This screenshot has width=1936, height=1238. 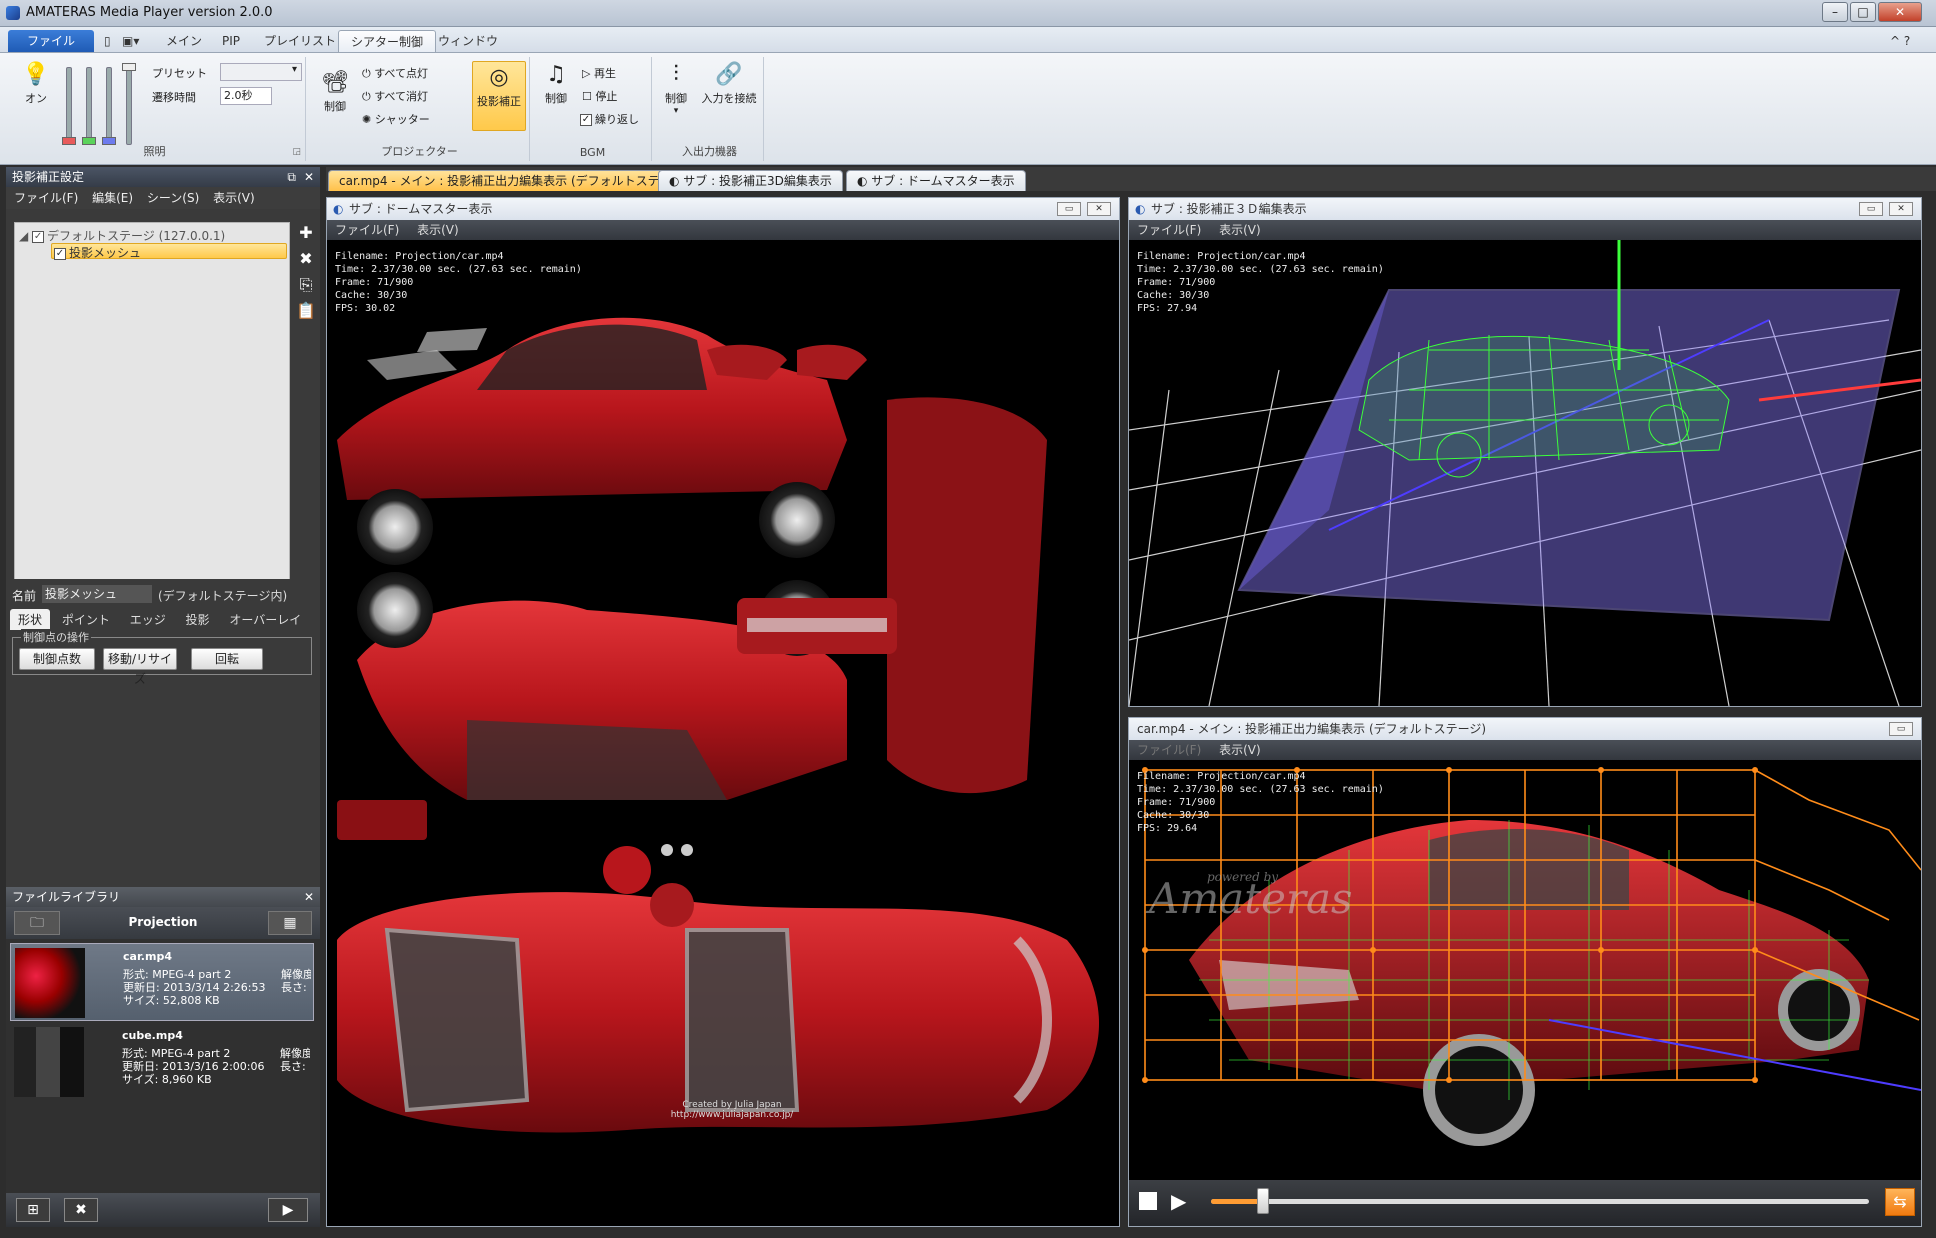 I want to click on control-point-count-button: 制御点数, so click(x=57, y=659).